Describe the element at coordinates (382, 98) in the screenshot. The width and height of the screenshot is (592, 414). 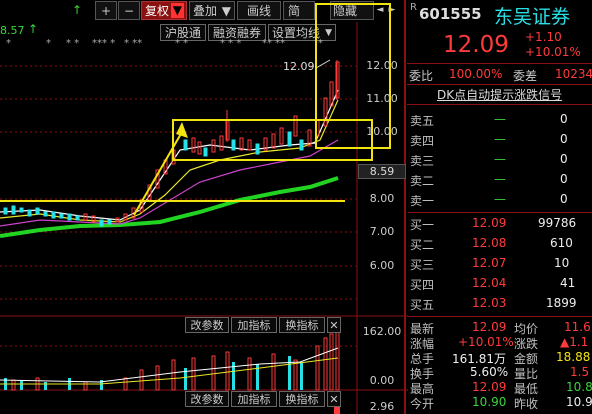
I see `price-axis-label: 11.00` at that location.